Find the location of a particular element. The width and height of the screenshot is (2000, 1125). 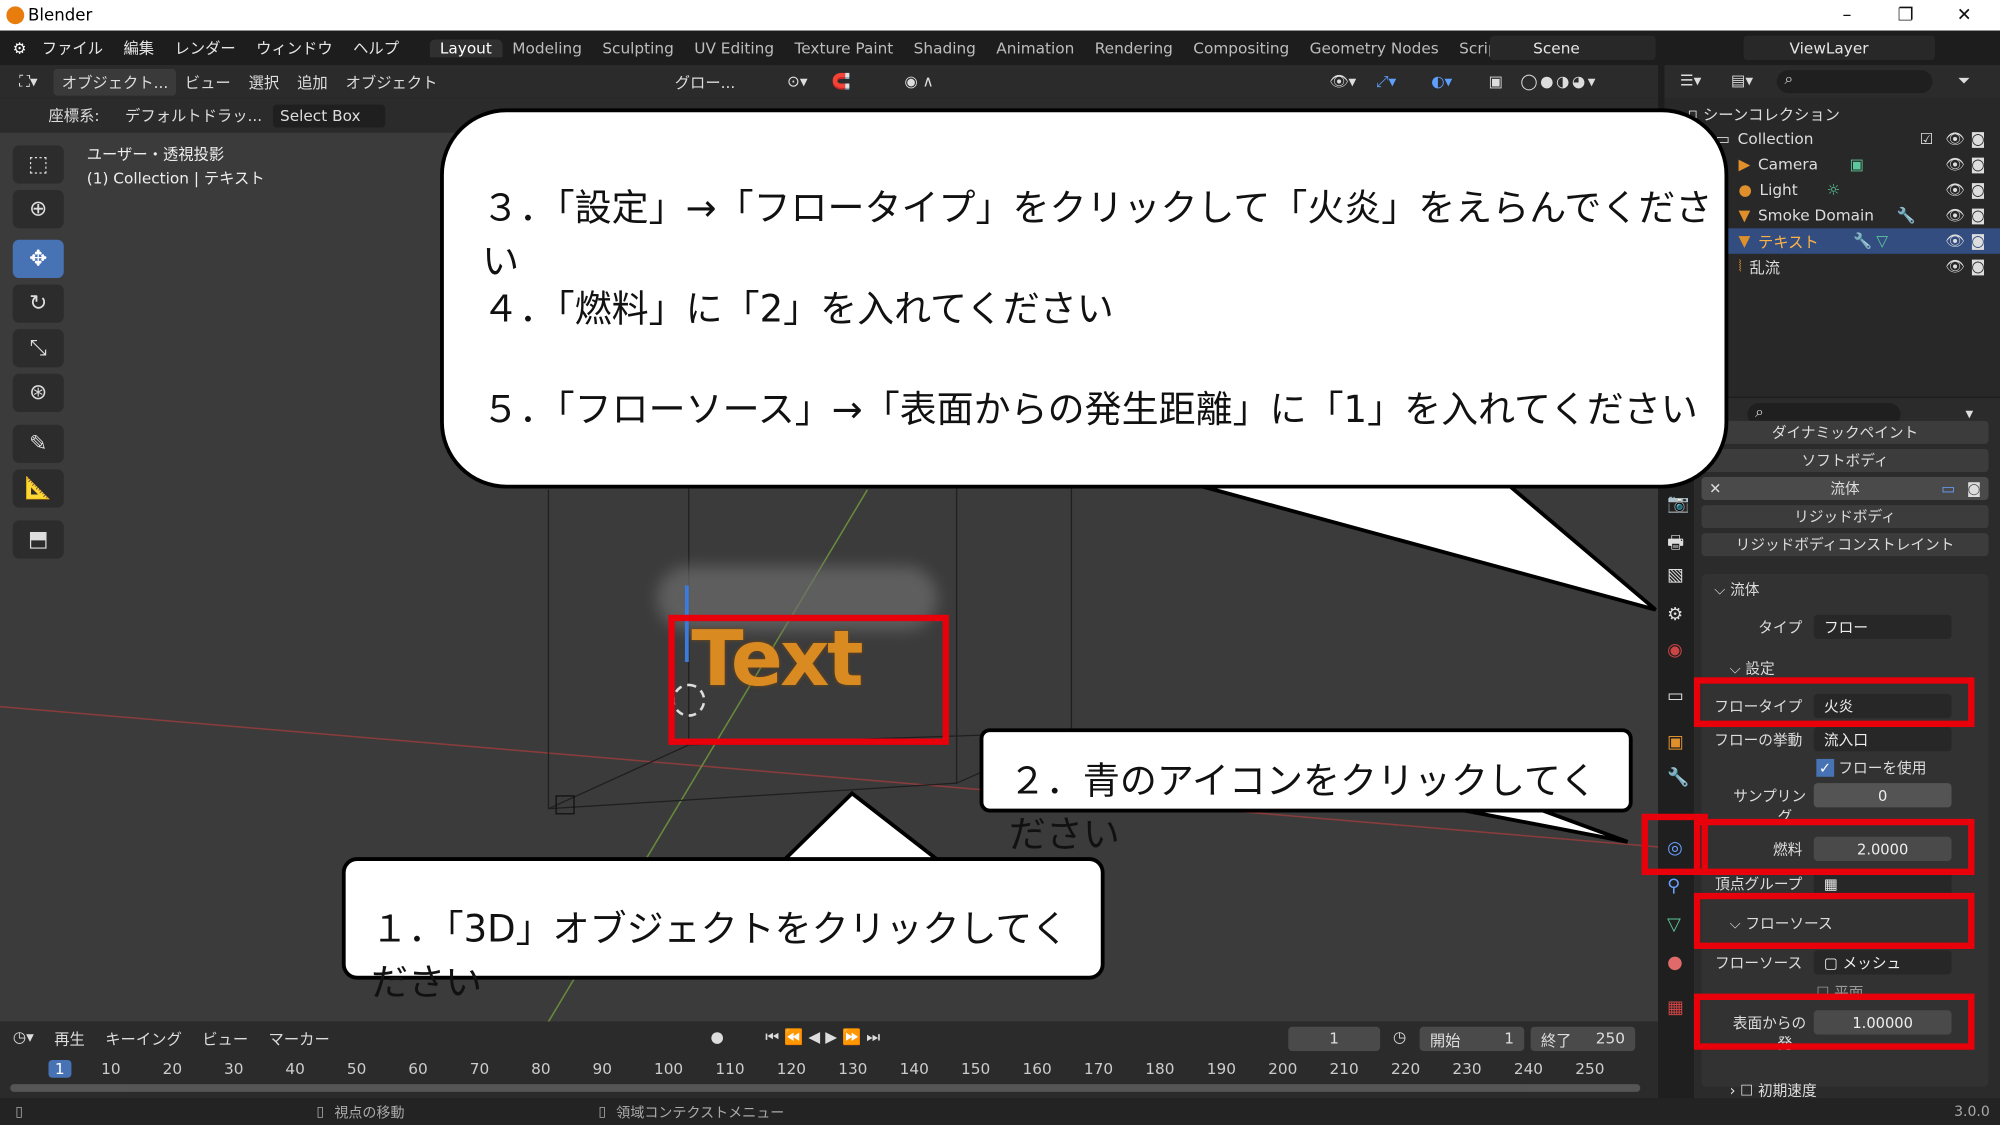

step5-text: ５．「フローソース」→「表面からの発生距離」に「1」を入れてください is located at coordinates (1090, 409).